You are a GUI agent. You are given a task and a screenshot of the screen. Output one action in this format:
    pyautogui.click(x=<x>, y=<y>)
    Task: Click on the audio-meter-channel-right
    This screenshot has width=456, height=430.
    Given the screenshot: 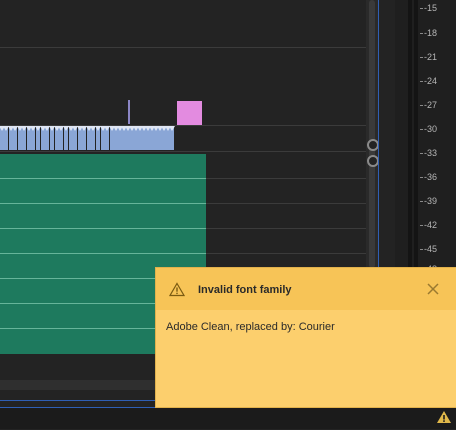 What is the action you would take?
    pyautogui.click(x=416, y=134)
    